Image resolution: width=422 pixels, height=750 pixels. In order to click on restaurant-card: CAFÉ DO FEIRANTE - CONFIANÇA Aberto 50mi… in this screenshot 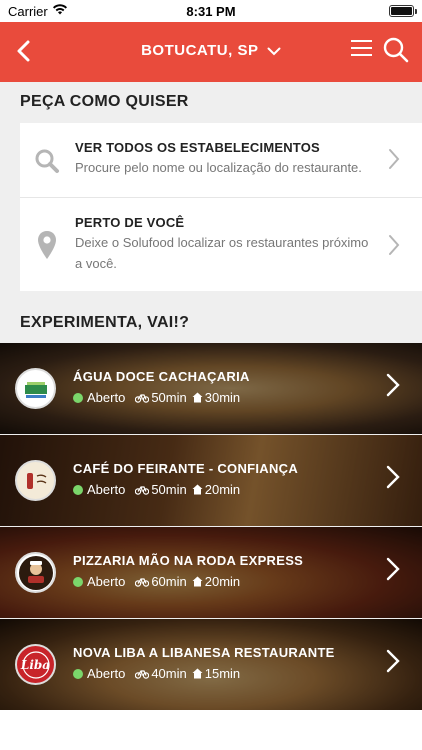, I will do `click(211, 480)`.